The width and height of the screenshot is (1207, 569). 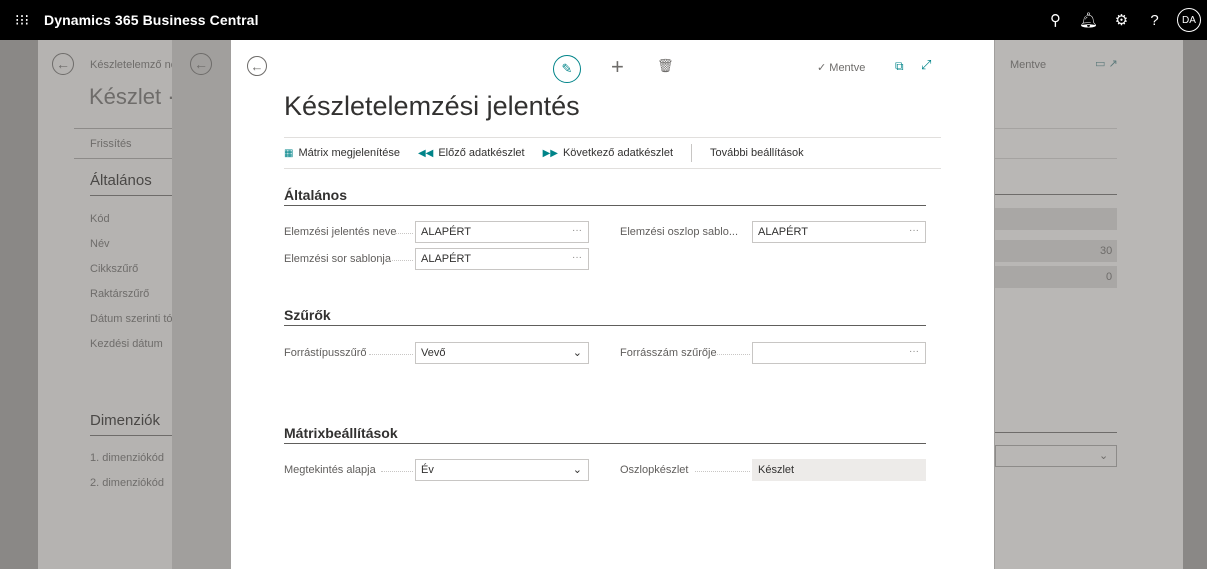 I want to click on expand-icon: ⤢, so click(x=926, y=65).